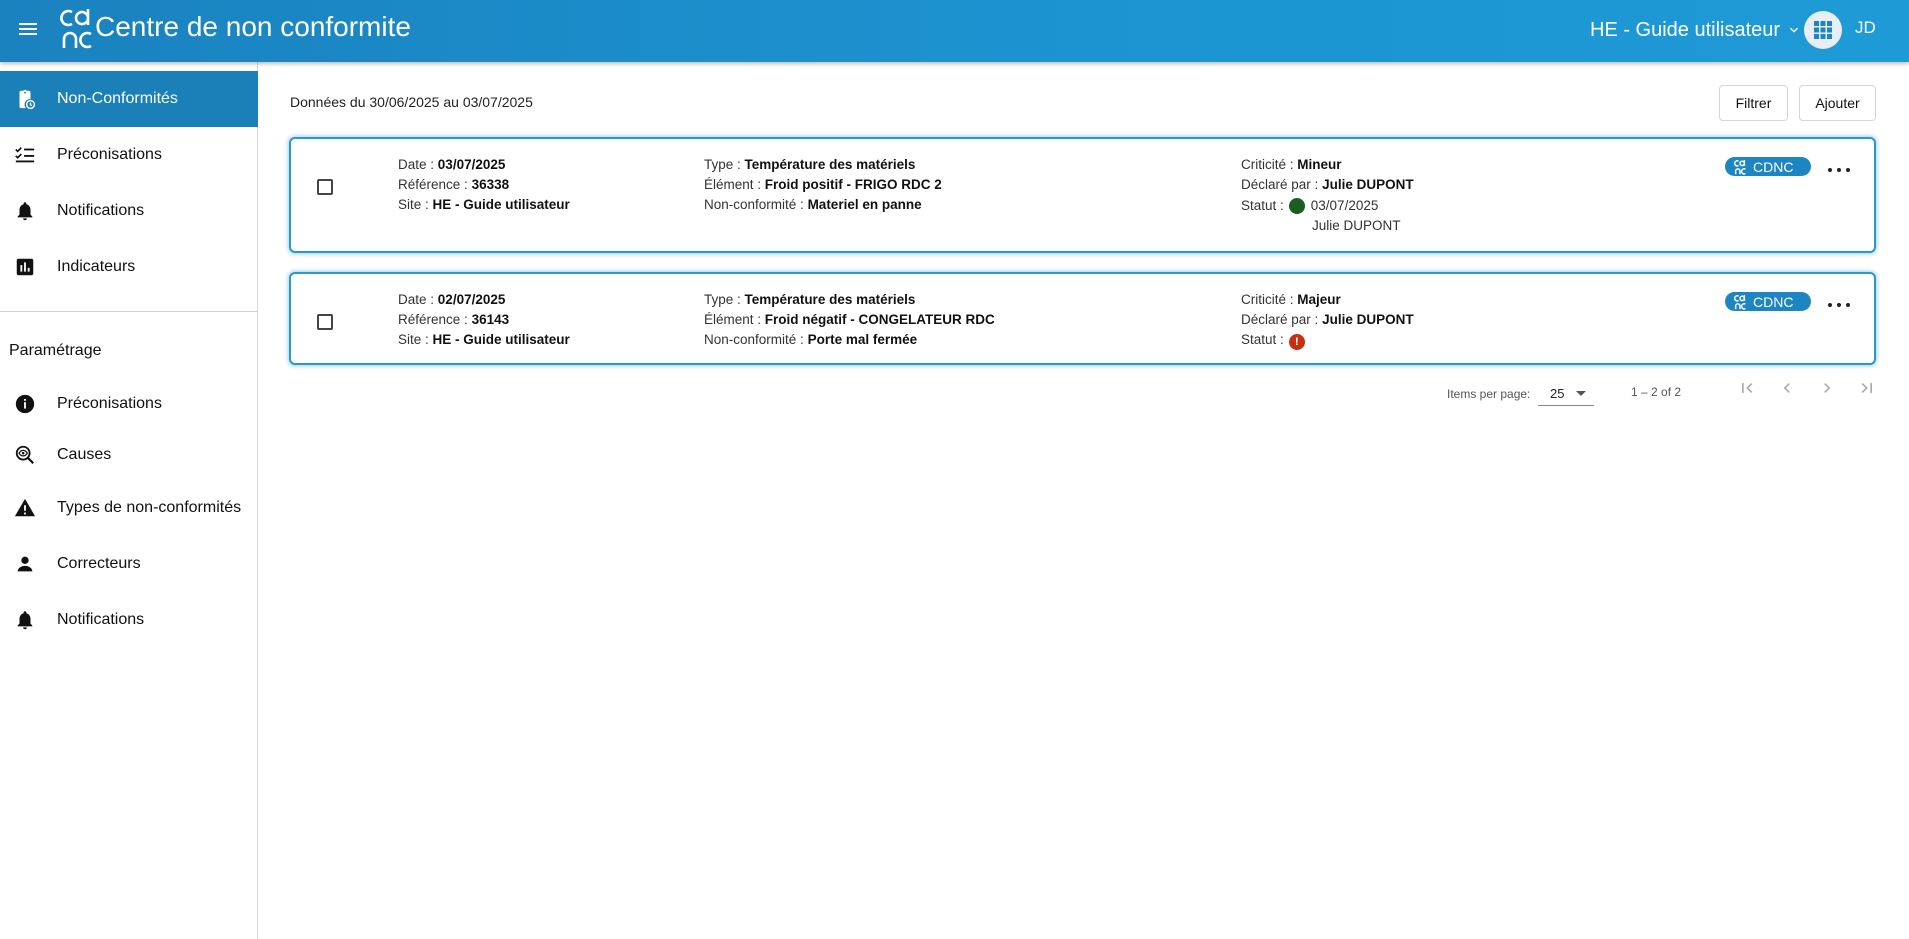 The height and width of the screenshot is (939, 1909). Describe the element at coordinates (1753, 103) in the screenshot. I see `filter-button: Filtrer` at that location.